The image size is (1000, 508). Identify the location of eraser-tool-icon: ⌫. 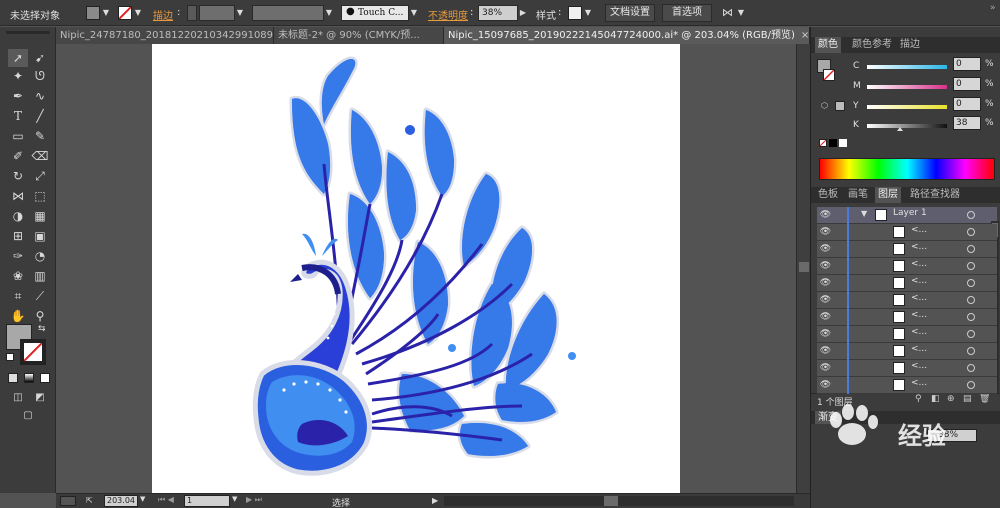
(40, 156).